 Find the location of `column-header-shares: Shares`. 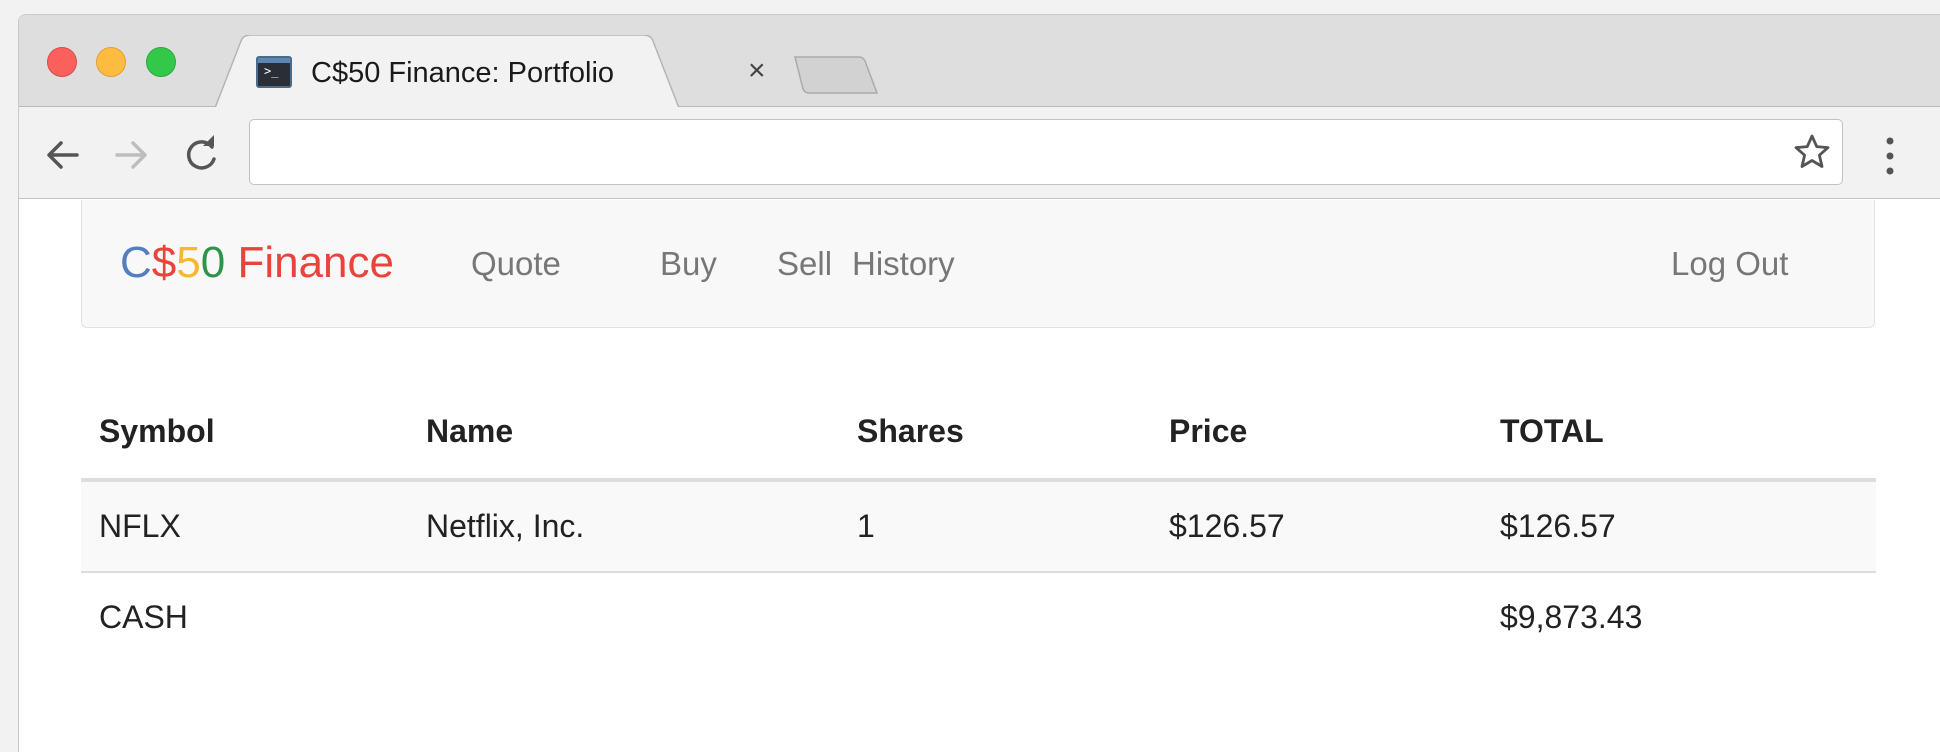

column-header-shares: Shares is located at coordinates (995, 433).